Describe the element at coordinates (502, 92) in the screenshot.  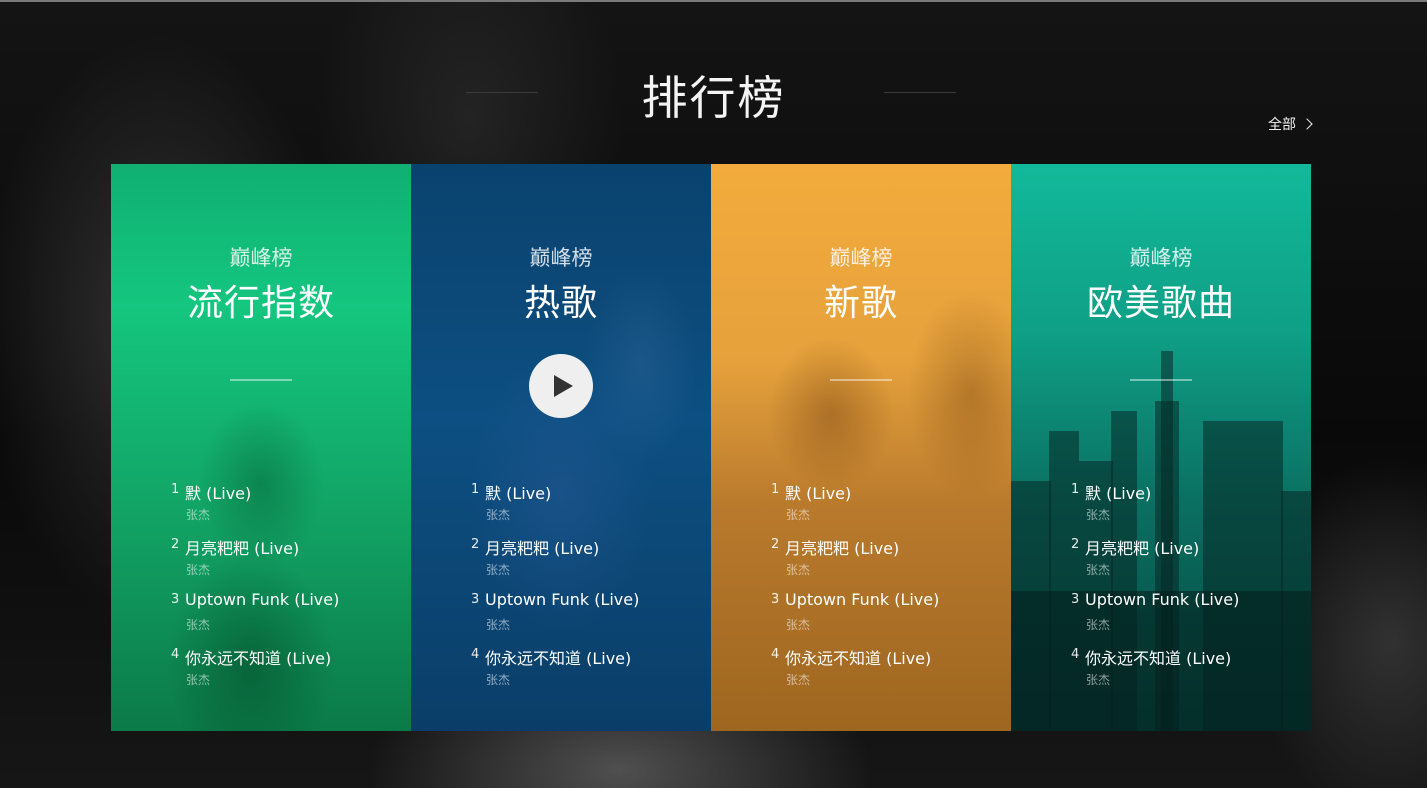
I see `title-rule-left` at that location.